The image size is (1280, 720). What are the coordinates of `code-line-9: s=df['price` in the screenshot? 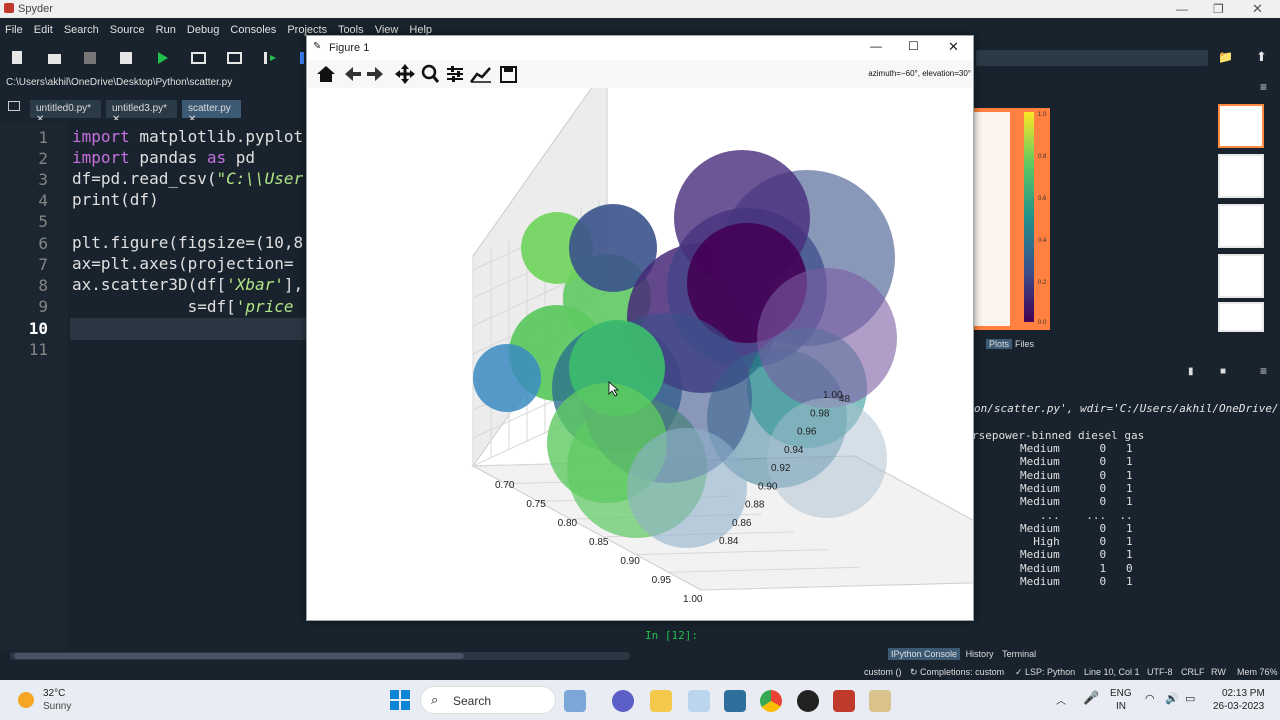 It's located at (183, 306).